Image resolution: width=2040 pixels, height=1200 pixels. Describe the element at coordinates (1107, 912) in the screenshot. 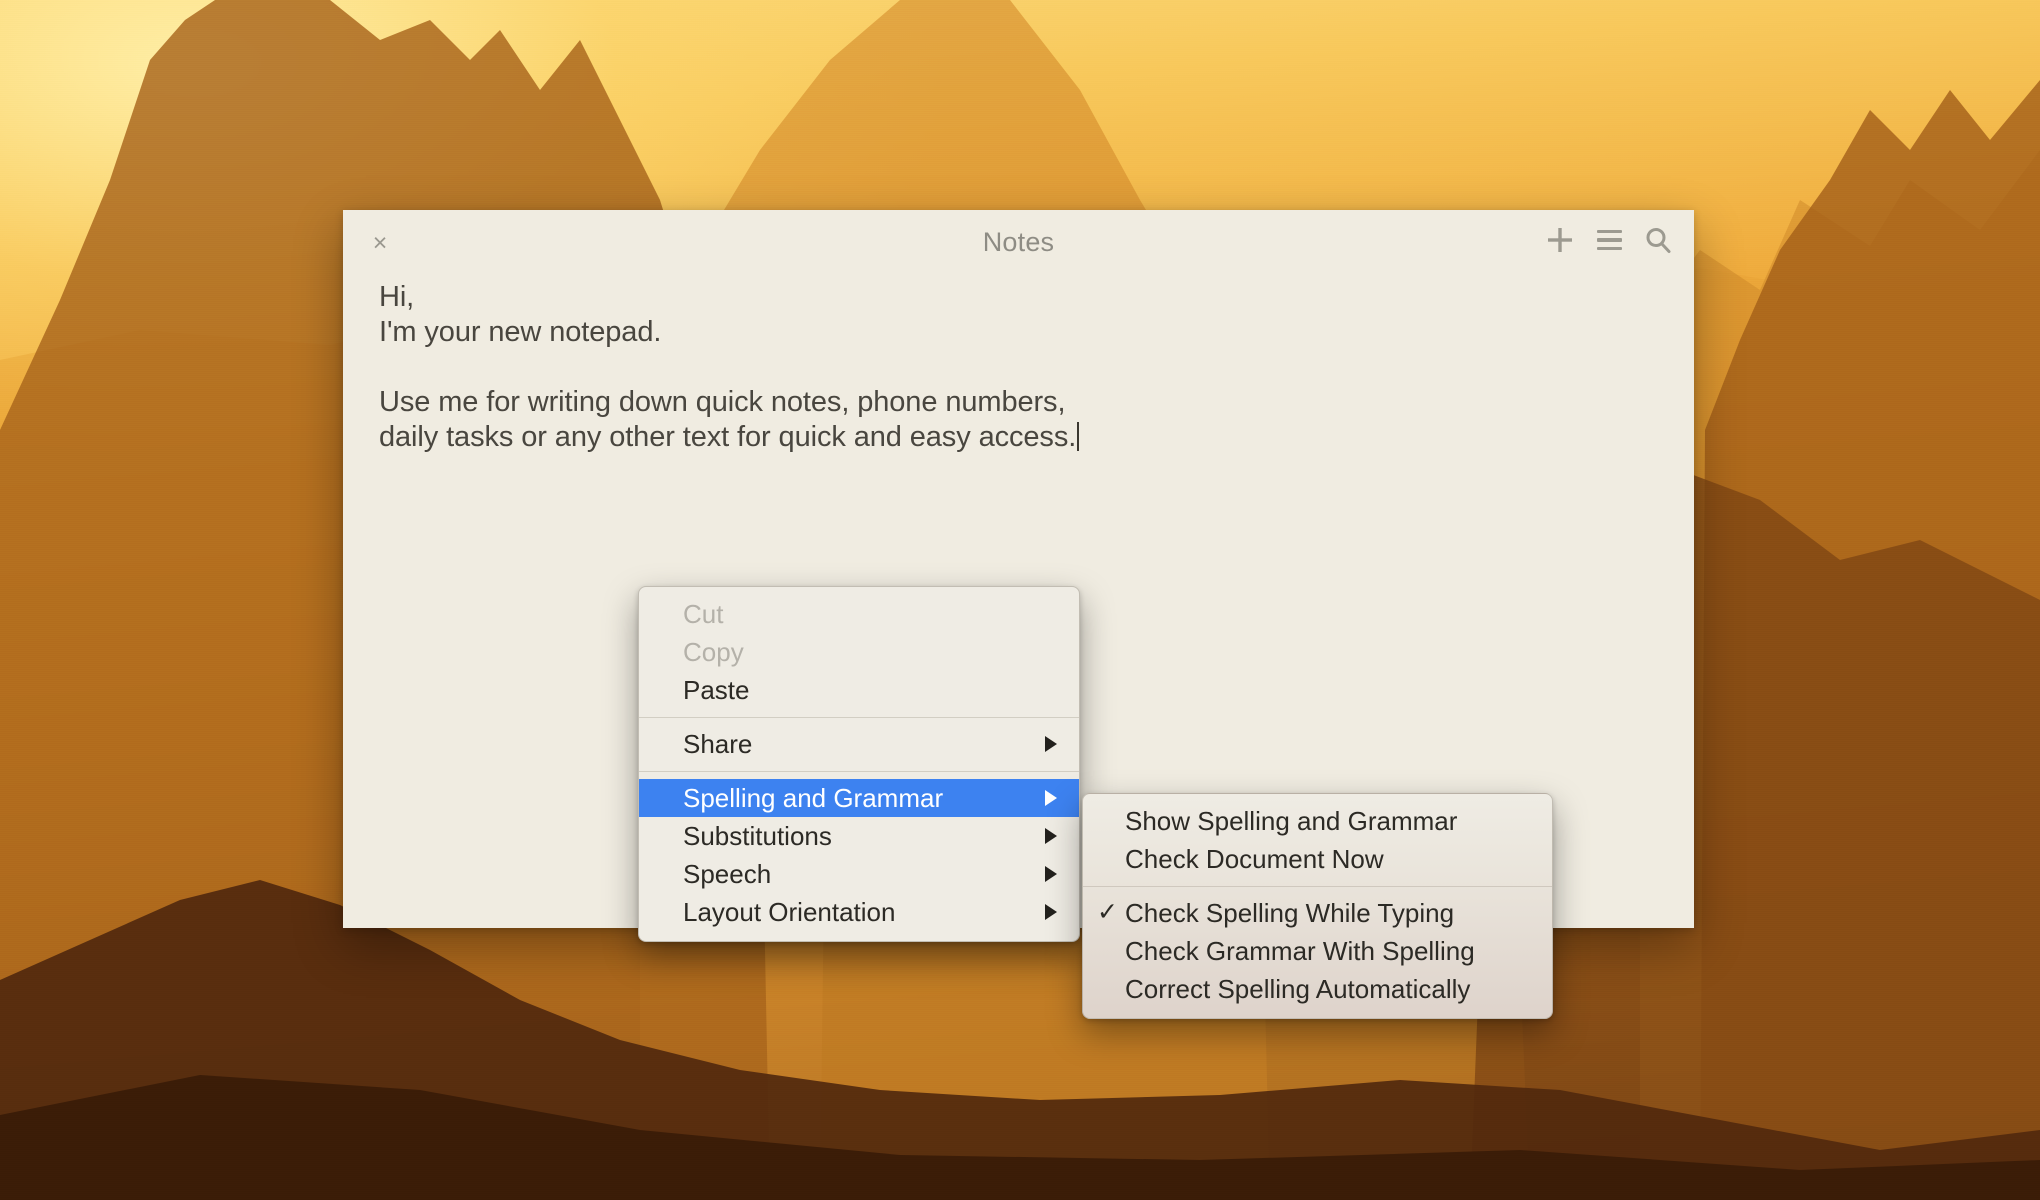

I see `checkmark-icon: ✓` at that location.